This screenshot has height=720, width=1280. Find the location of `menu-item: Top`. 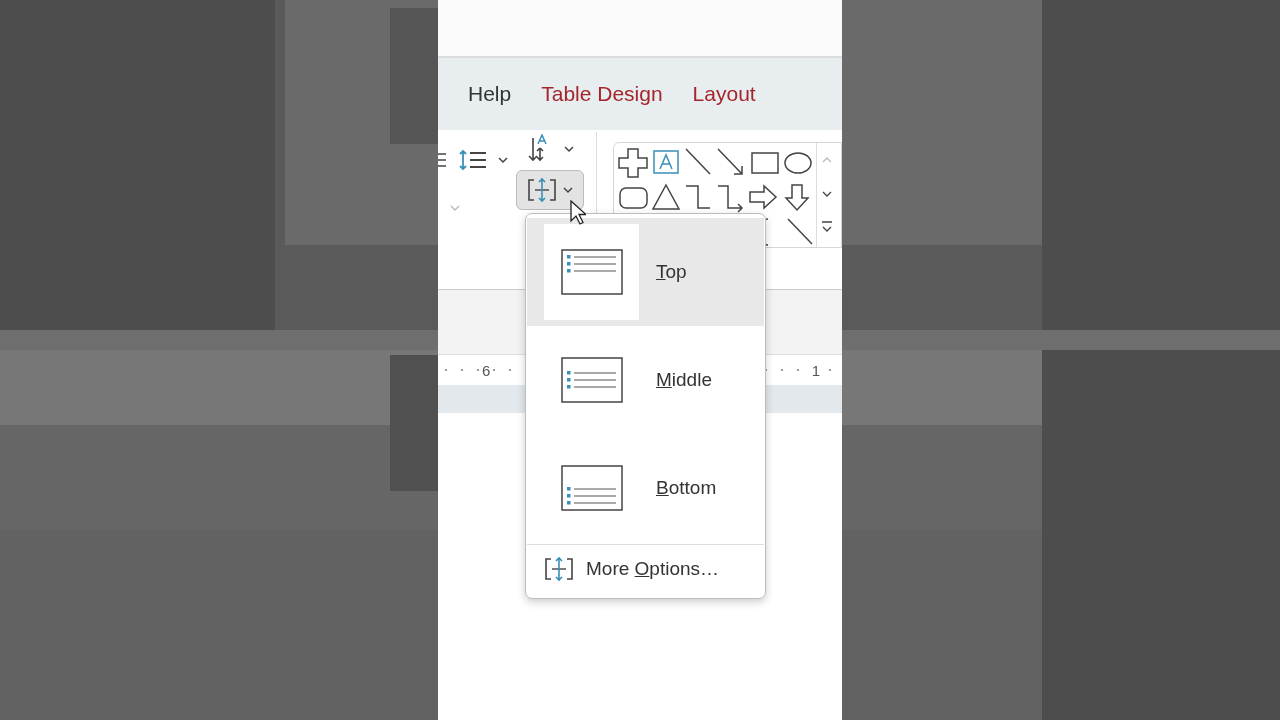

menu-item: Top is located at coordinates (645, 272).